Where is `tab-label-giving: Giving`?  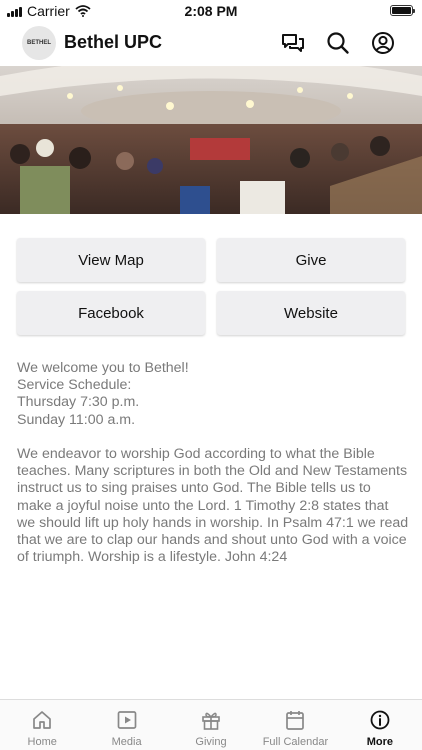
tab-label-giving: Giving is located at coordinates (211, 742).